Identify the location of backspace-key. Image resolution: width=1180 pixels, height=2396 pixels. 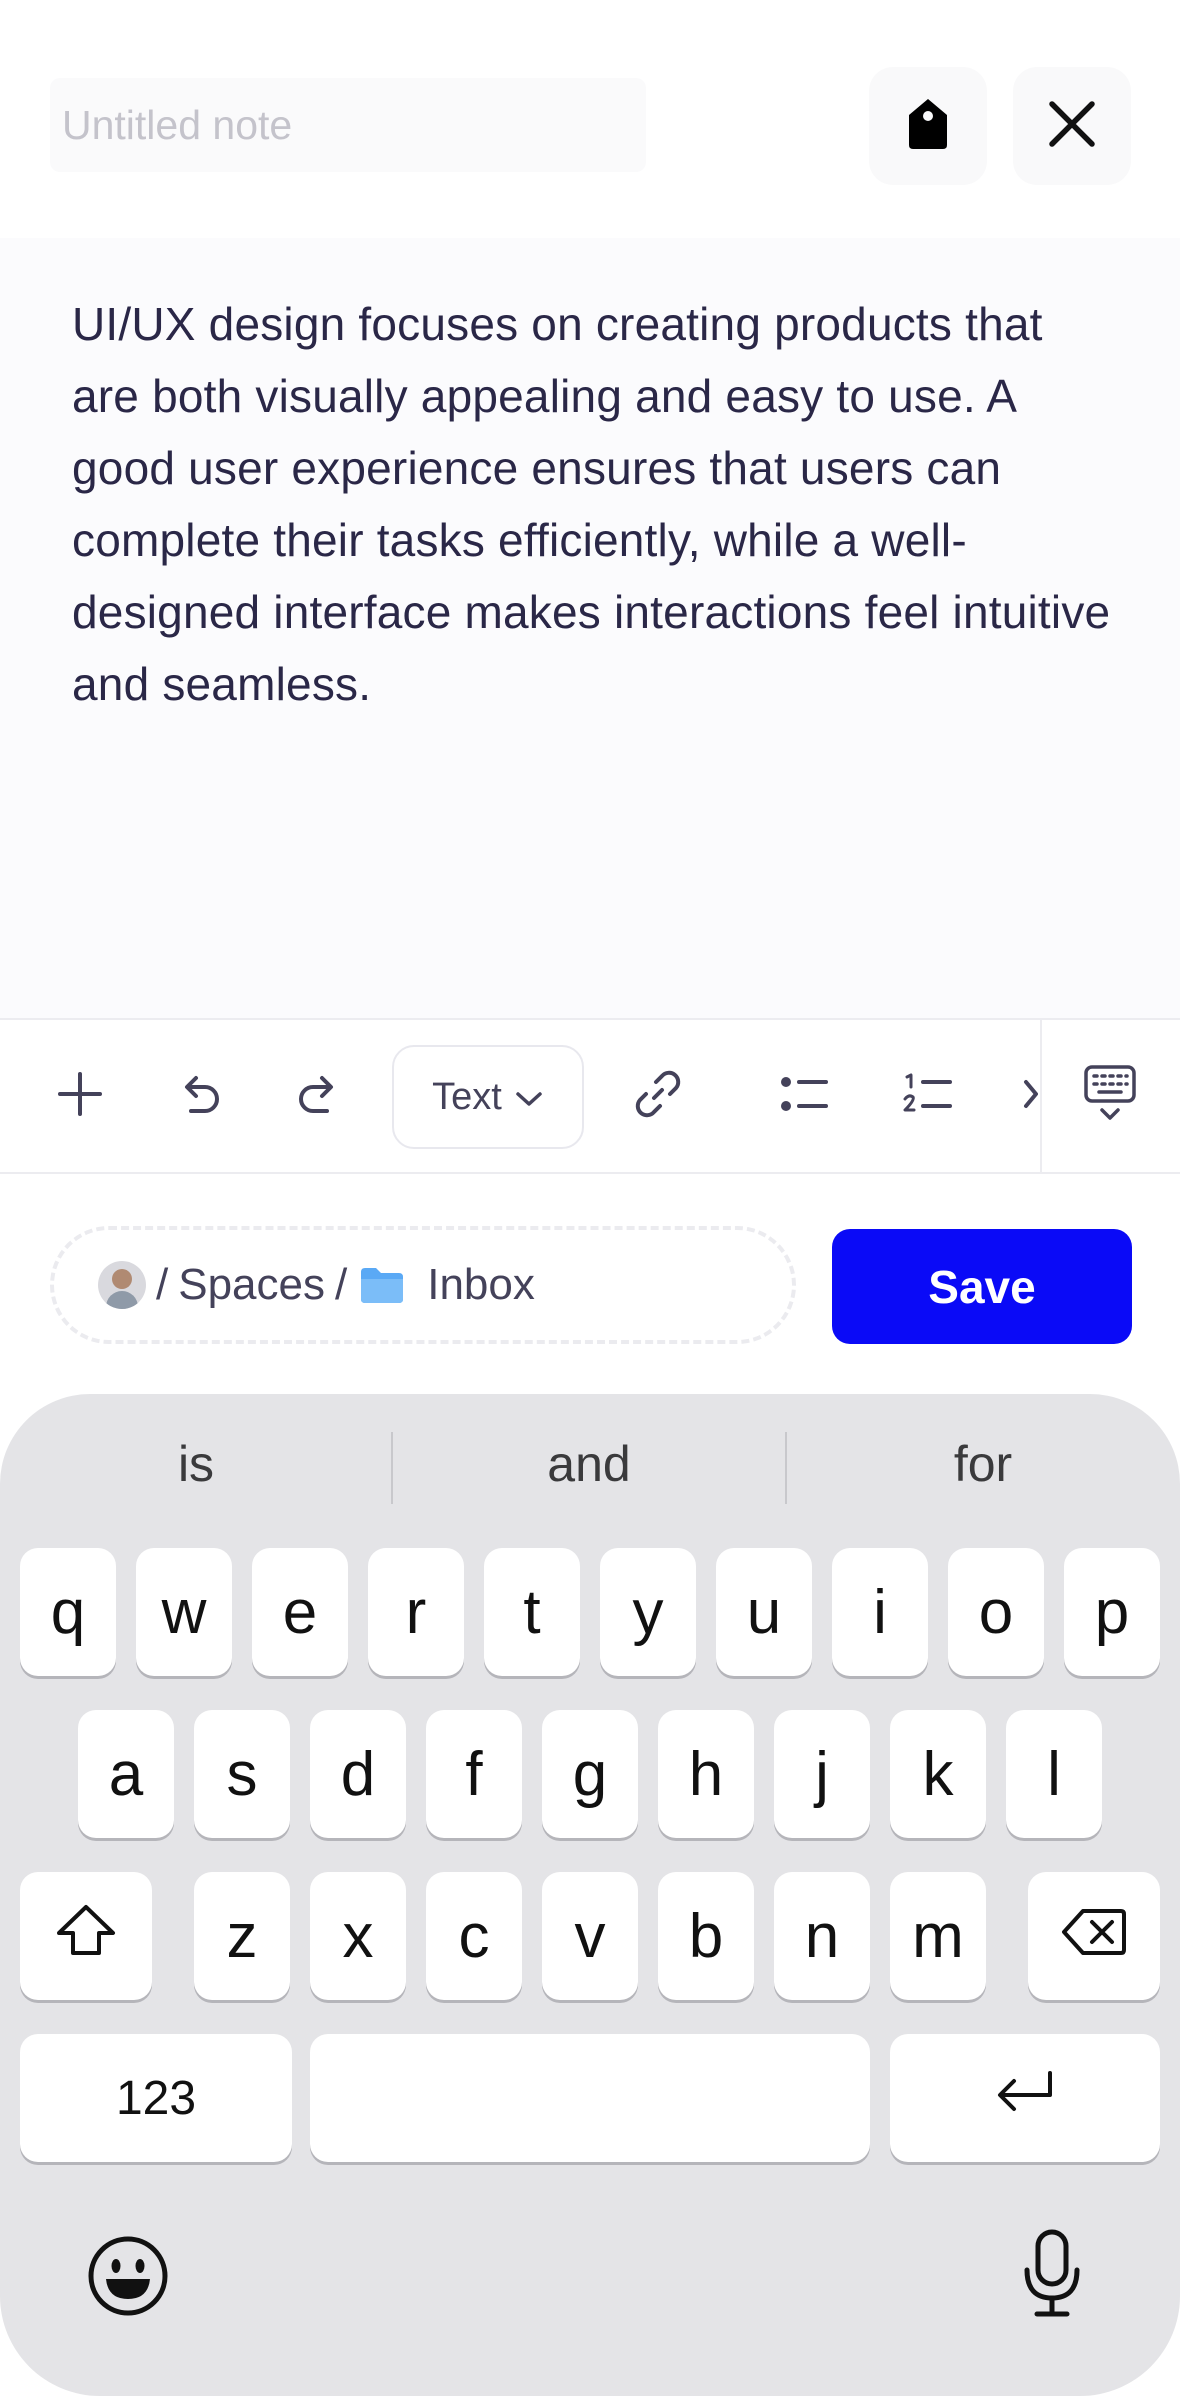
(1094, 1936).